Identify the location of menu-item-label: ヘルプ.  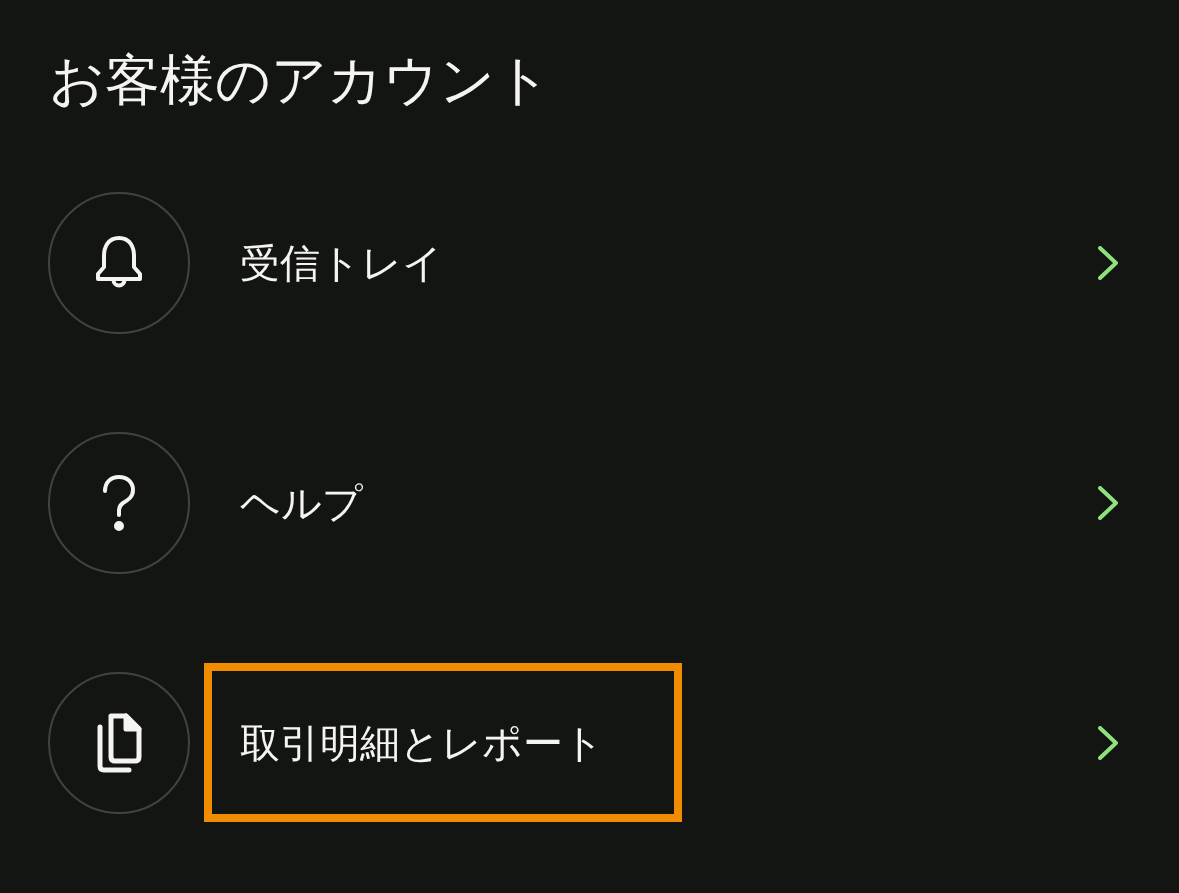
(301, 502).